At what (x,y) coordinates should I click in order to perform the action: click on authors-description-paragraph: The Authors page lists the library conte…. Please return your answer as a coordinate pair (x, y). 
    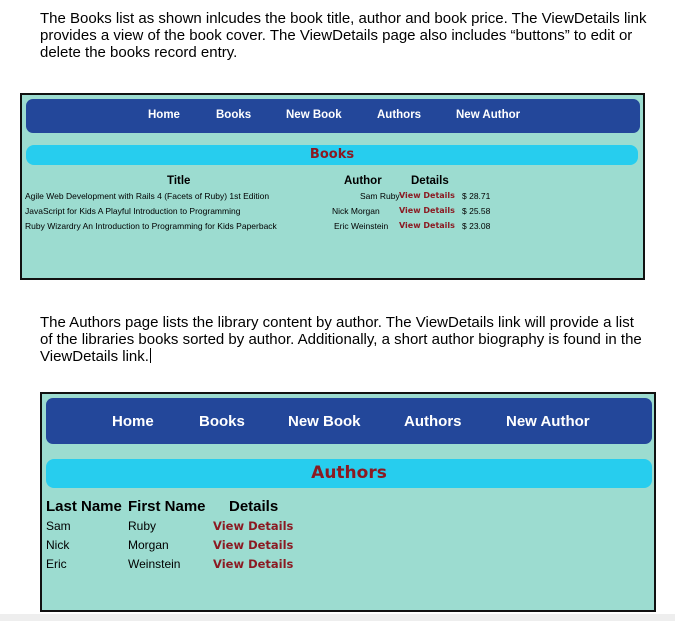
    Looking at the image, I should click on (345, 339).